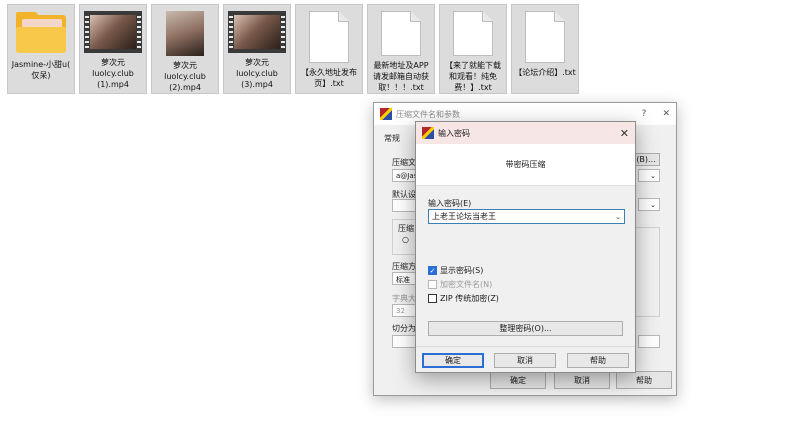 Image resolution: width=800 pixels, height=430 pixels. What do you see at coordinates (113, 73) in the screenshot?
I see `file-name: 萝次元 luolcy.club (1).mp4` at bounding box center [113, 73].